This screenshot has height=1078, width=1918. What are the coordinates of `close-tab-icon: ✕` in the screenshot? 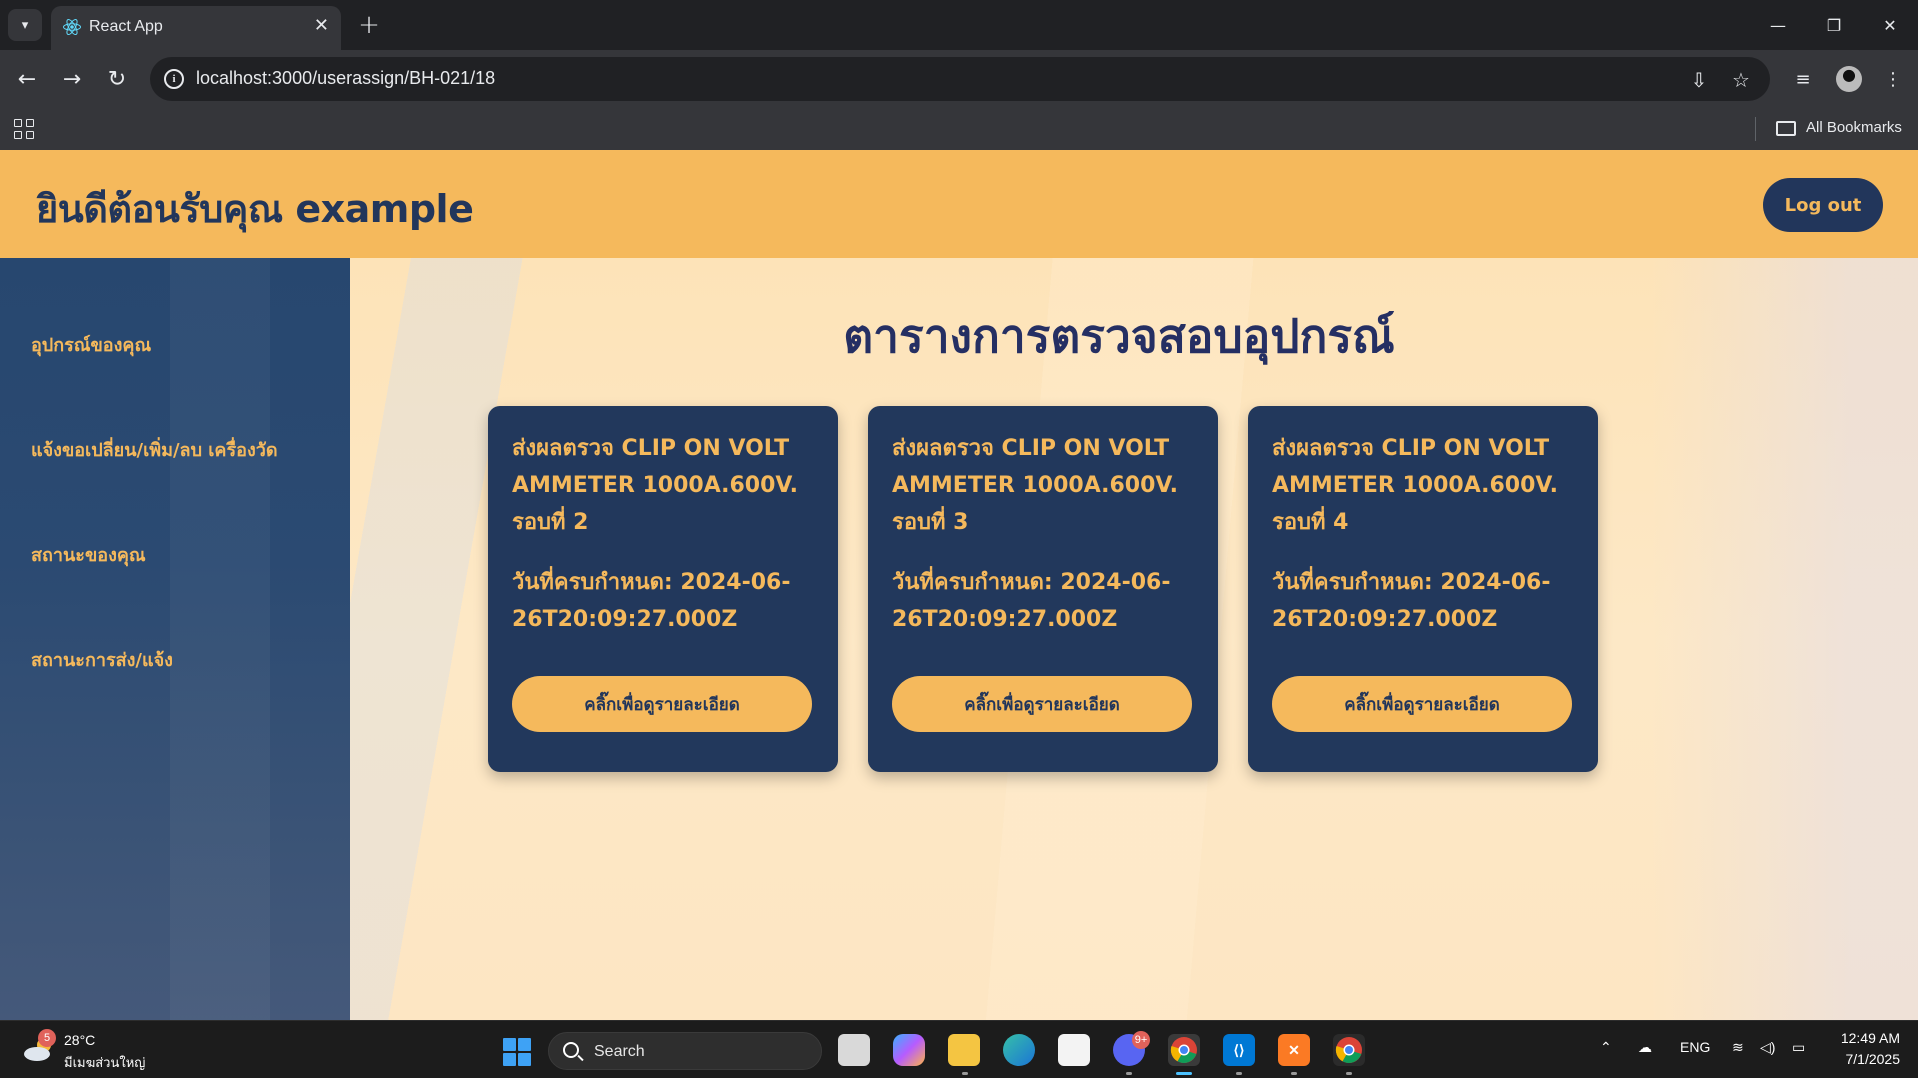 It's located at (321, 25).